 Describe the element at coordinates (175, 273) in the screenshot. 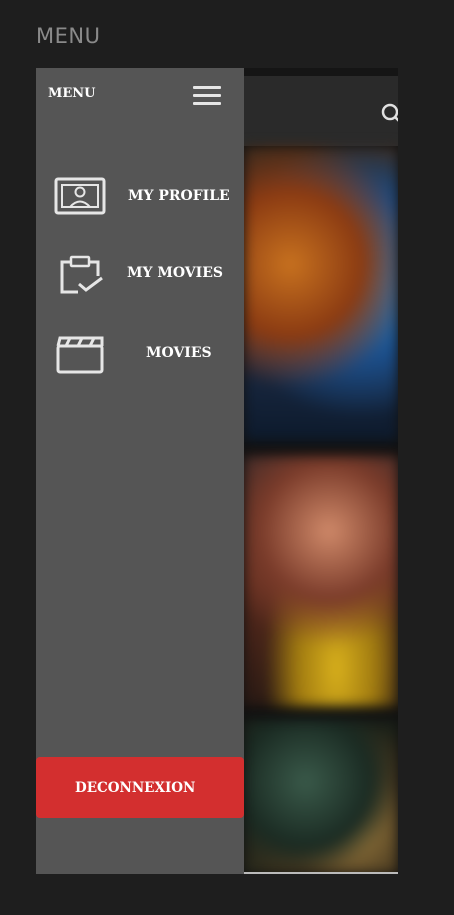

I see `nav-item-label: MY MOVIES` at that location.